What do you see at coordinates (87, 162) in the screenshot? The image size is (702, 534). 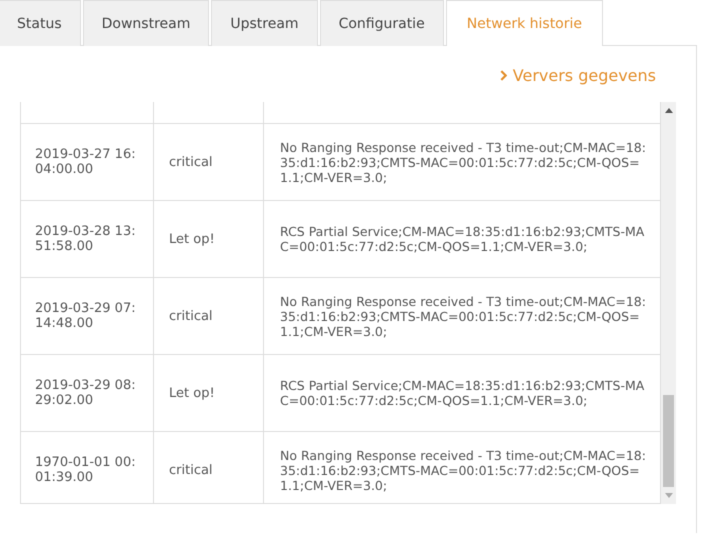 I see `table-cell: 2019-03-27 16:04:00.00` at bounding box center [87, 162].